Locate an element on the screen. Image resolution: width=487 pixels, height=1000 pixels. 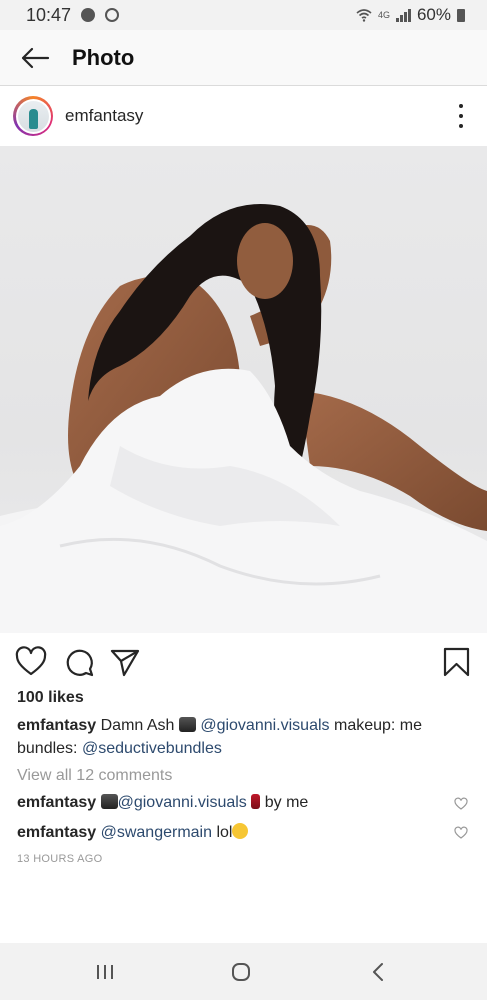
wifi-icon is located at coordinates (364, 15).